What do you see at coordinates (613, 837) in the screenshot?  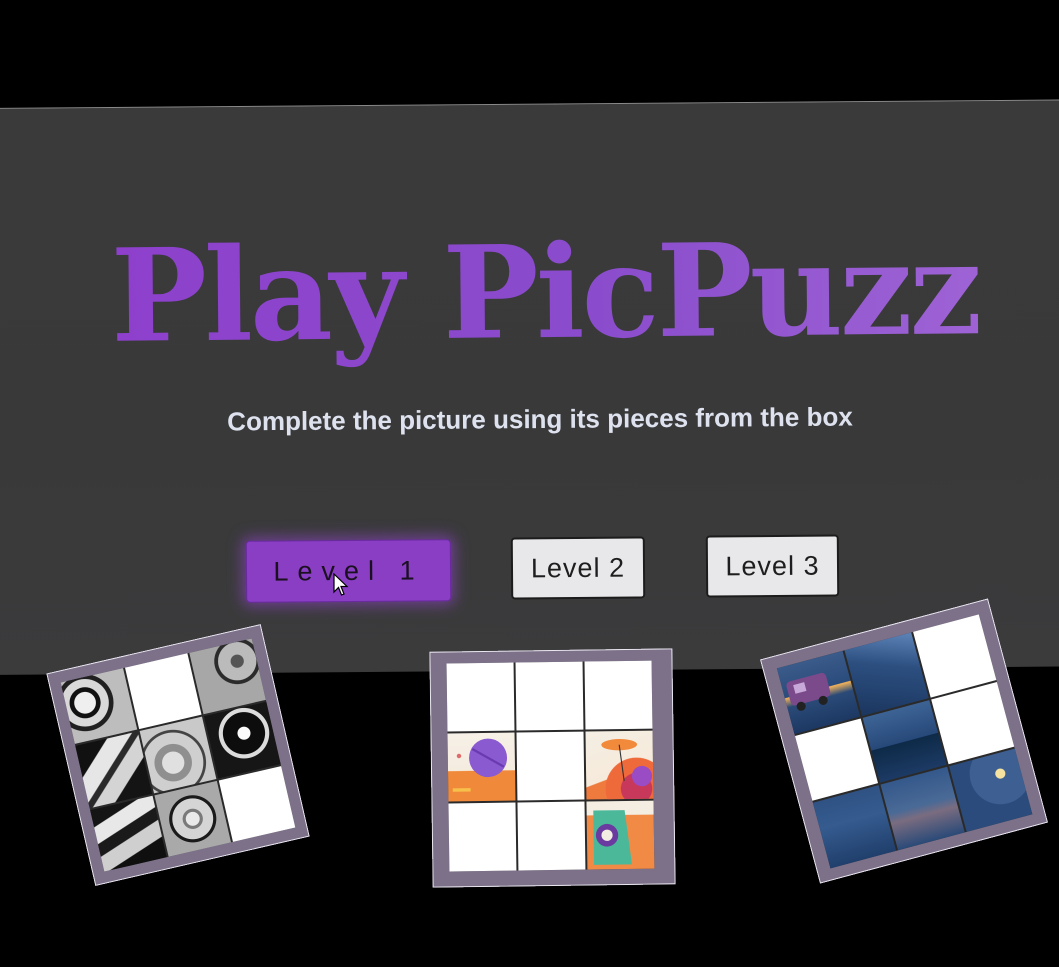 I see `orbit-icon` at bounding box center [613, 837].